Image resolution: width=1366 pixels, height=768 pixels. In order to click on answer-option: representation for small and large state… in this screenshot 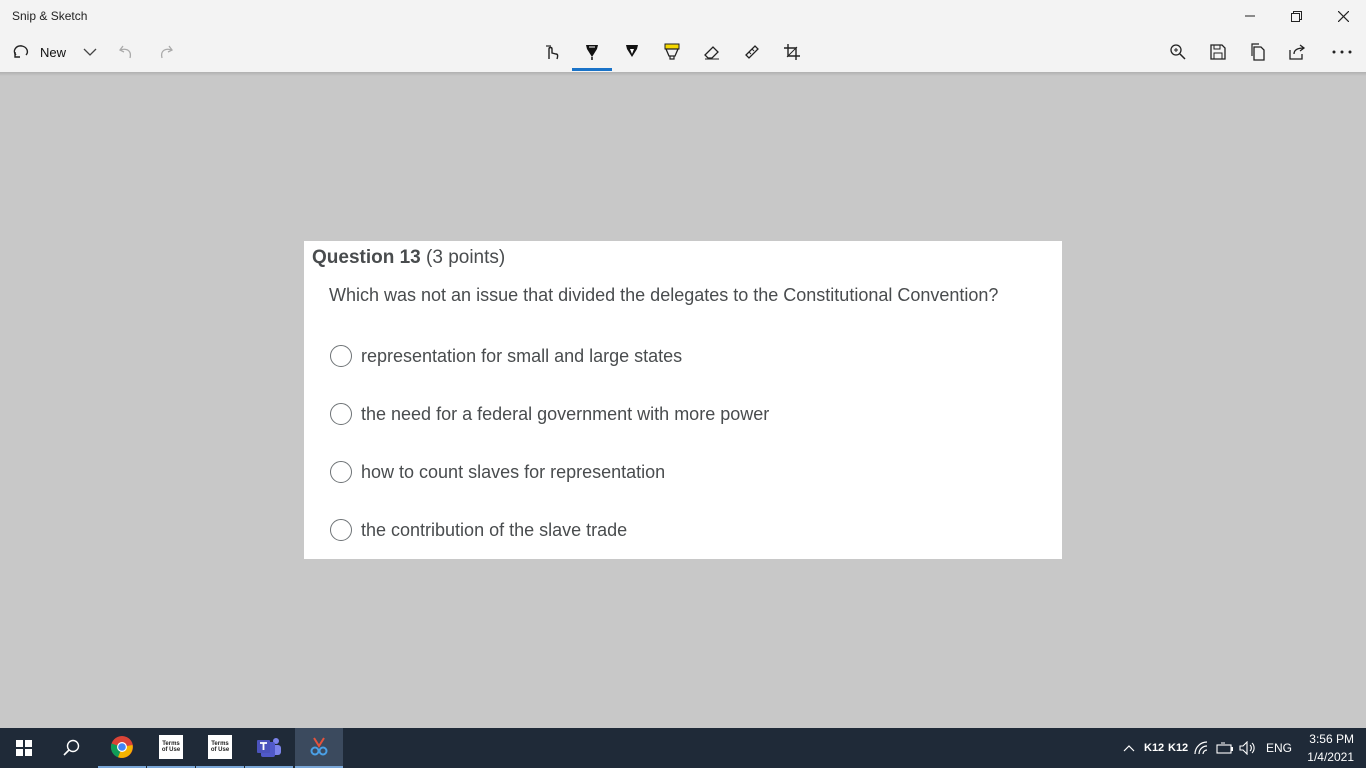, I will do `click(506, 356)`.